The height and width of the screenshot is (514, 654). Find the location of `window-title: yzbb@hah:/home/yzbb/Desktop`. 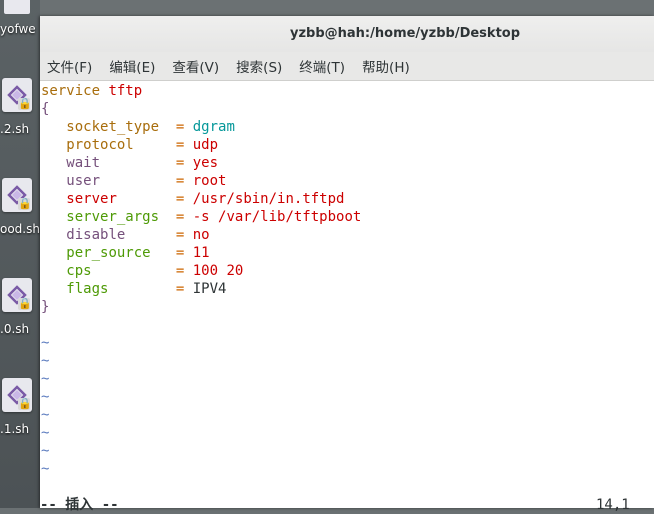

window-title: yzbb@hah:/home/yzbb/Desktop is located at coordinates (405, 33).